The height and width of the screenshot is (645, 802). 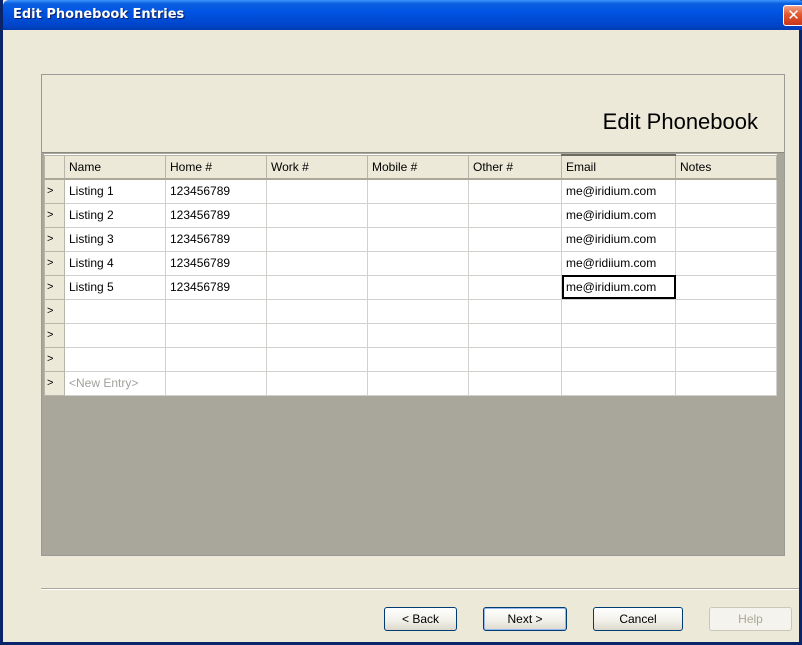 I want to click on cell-email: me@ridiium.com, so click(x=618, y=263).